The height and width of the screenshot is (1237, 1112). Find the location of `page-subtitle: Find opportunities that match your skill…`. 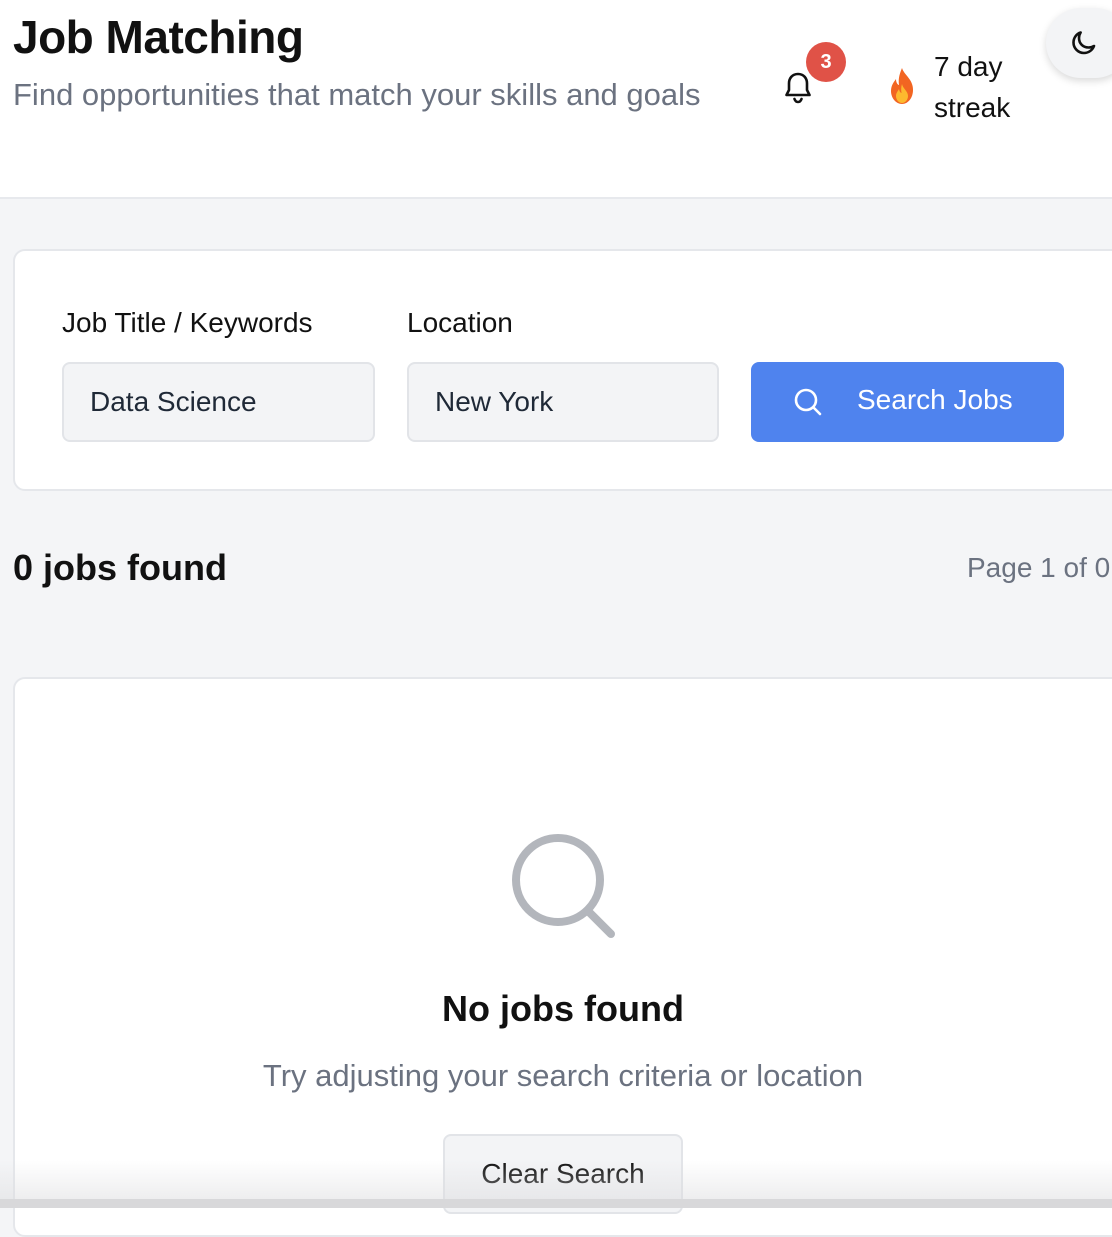

page-subtitle: Find opportunities that match your skill… is located at coordinates (357, 94).